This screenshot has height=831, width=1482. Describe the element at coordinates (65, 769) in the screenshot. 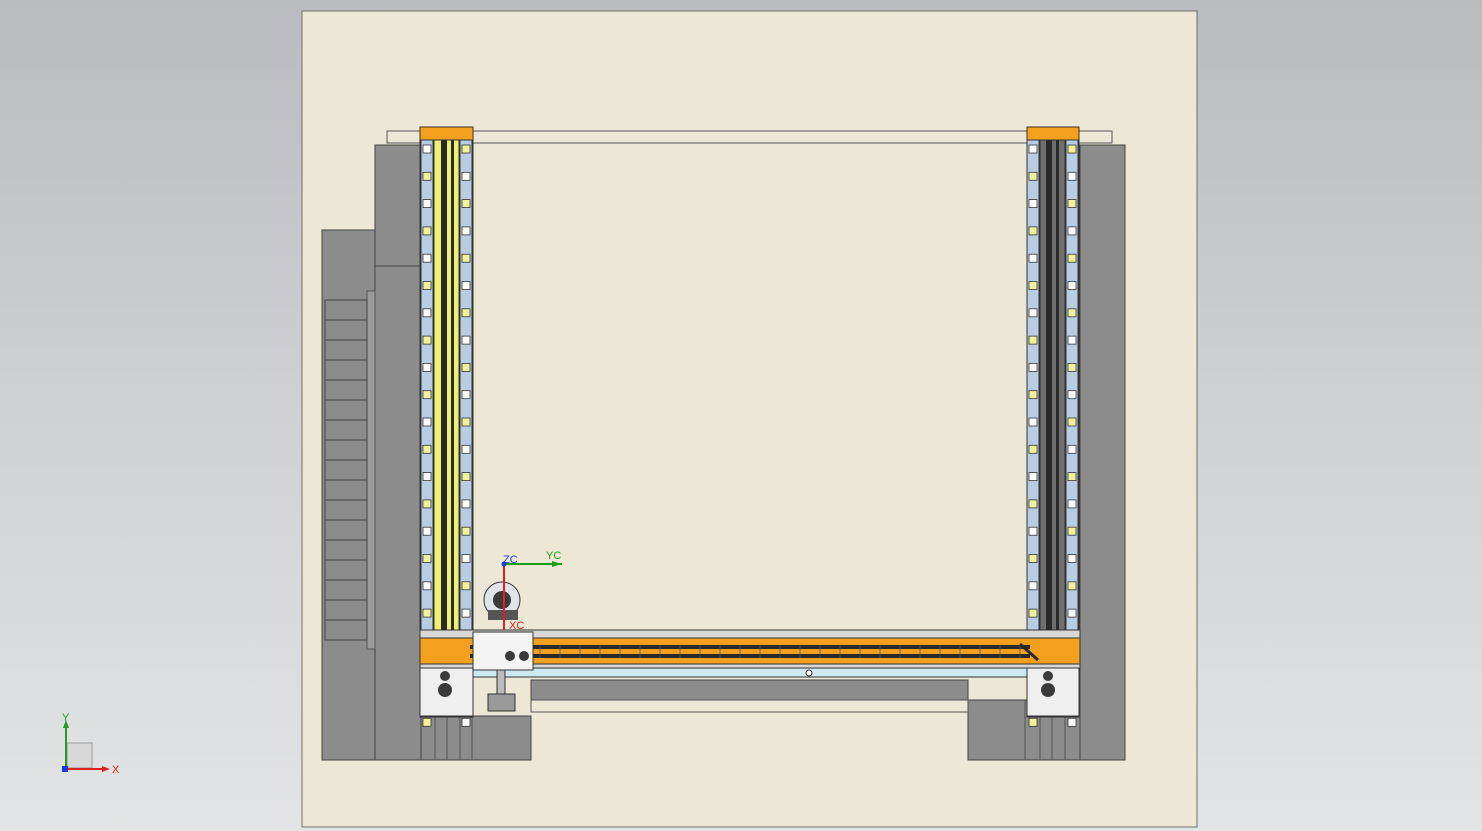

I see `triad-z-origin` at that location.